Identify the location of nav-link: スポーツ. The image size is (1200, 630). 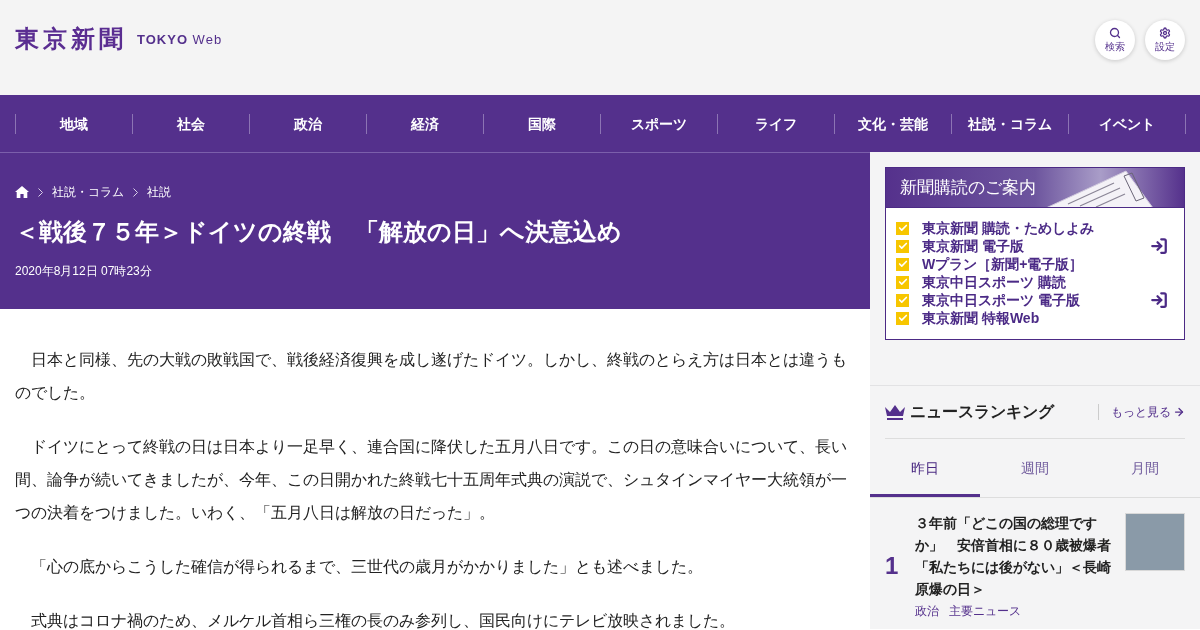
(659, 123).